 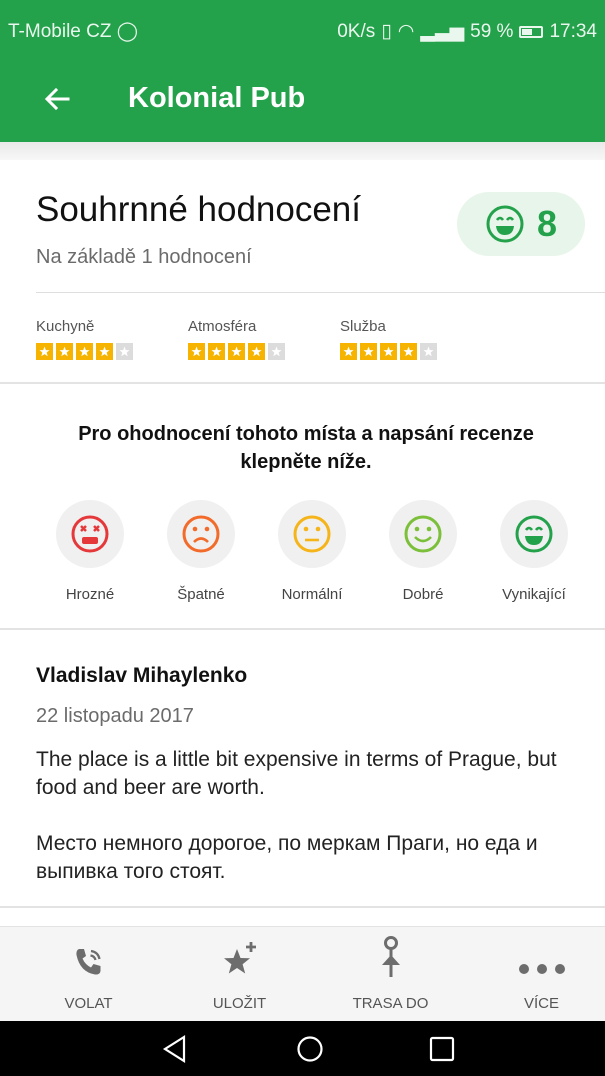 What do you see at coordinates (423, 534) in the screenshot?
I see `smile-face-icon` at bounding box center [423, 534].